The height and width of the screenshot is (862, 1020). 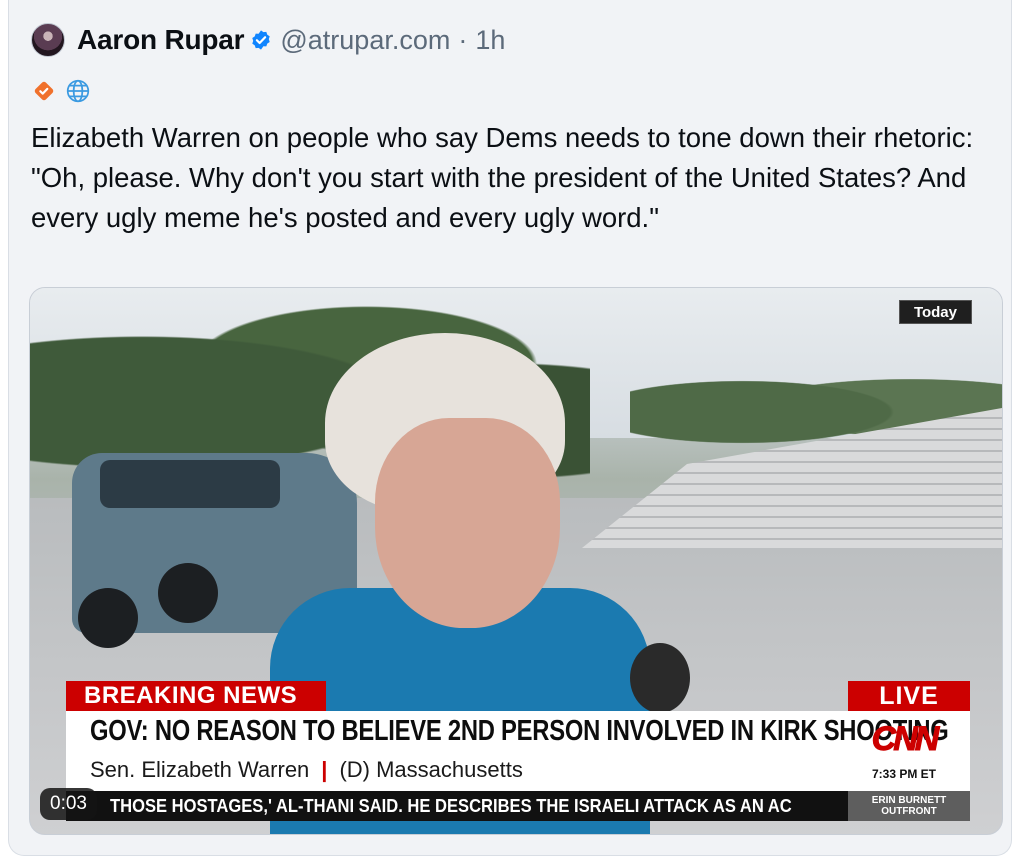 What do you see at coordinates (200, 769) in the screenshot?
I see `chyron-name: Sen. Elizabeth Warren` at bounding box center [200, 769].